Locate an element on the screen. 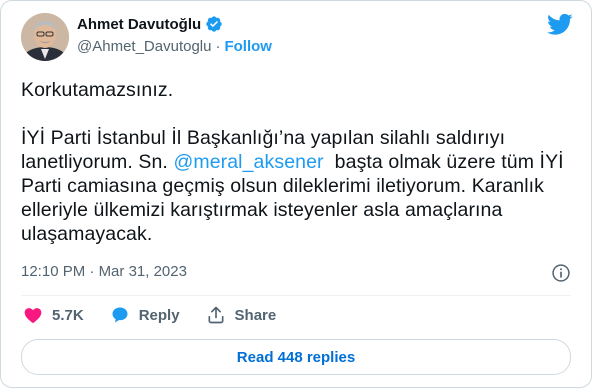  follow-button: Follow is located at coordinates (248, 46).